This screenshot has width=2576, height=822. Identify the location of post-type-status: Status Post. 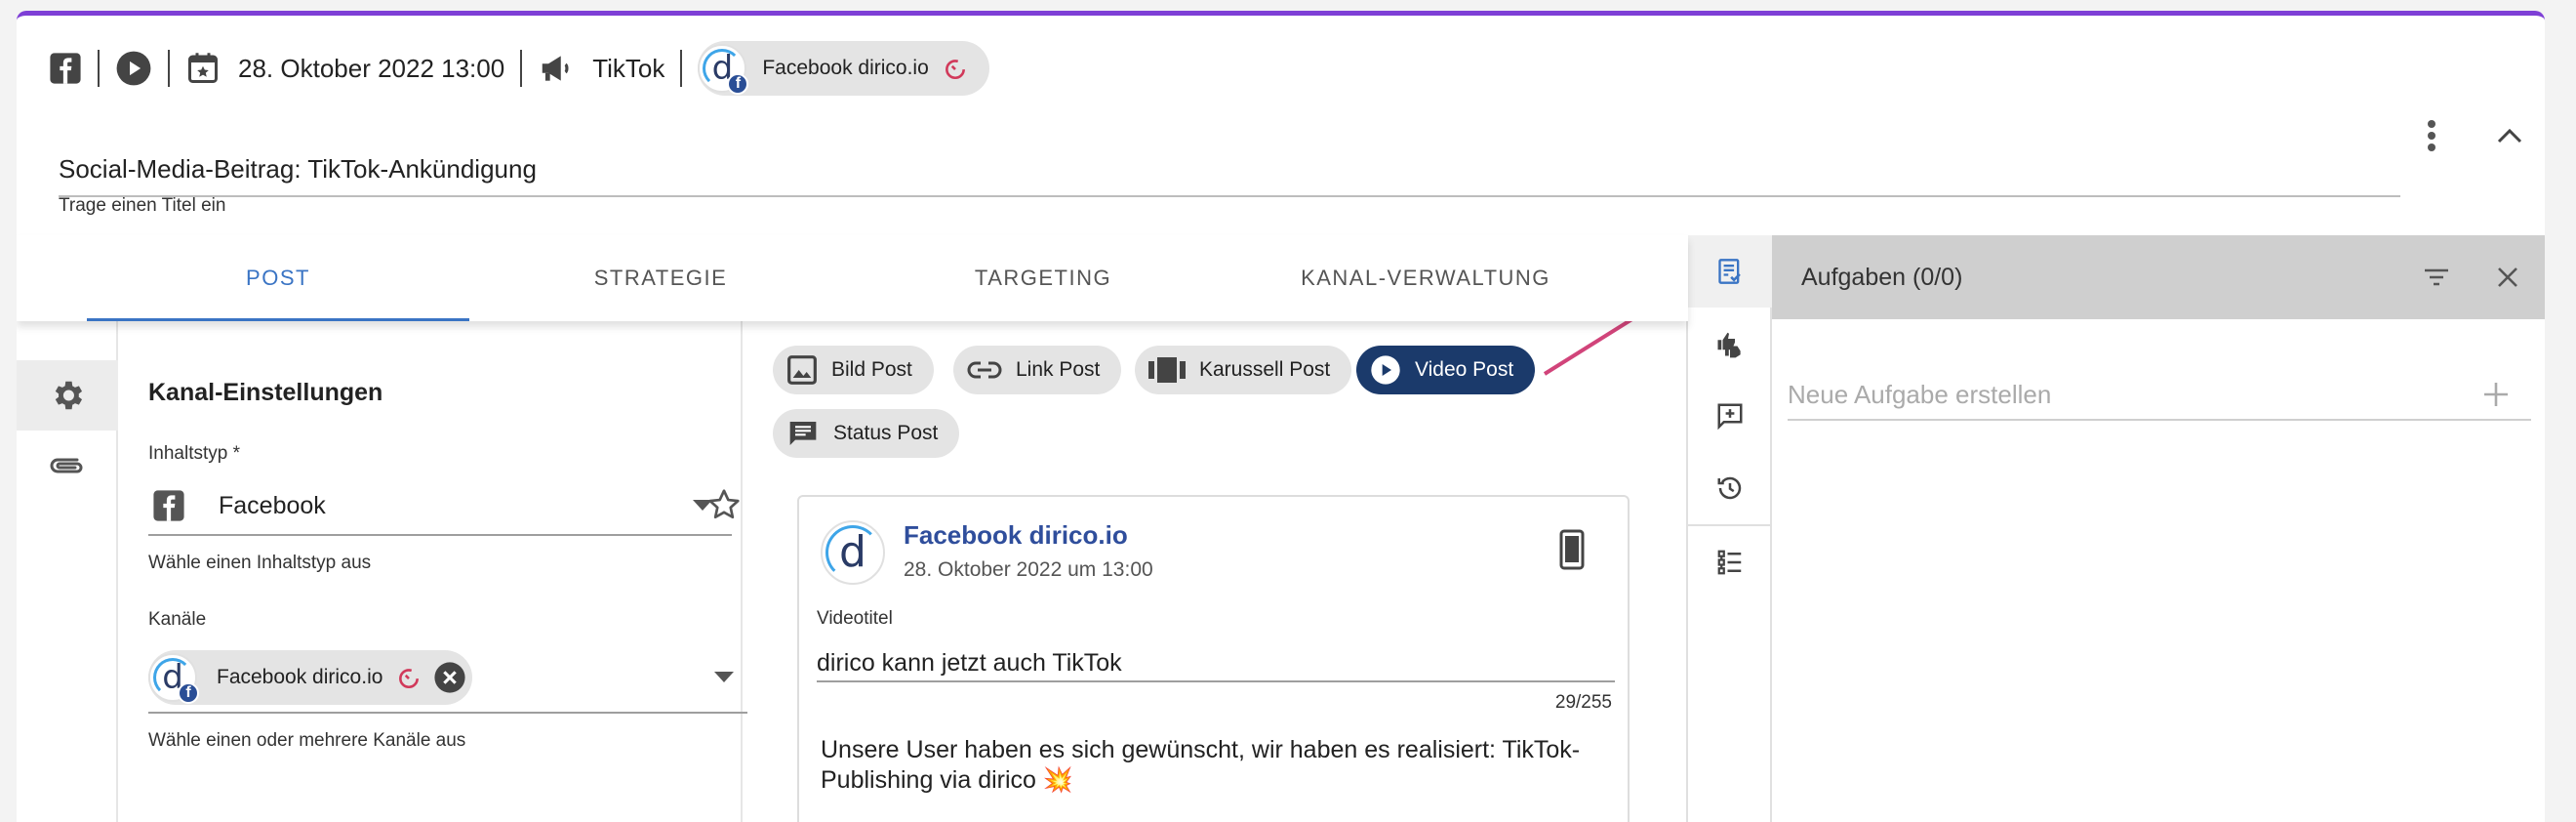
(866, 433).